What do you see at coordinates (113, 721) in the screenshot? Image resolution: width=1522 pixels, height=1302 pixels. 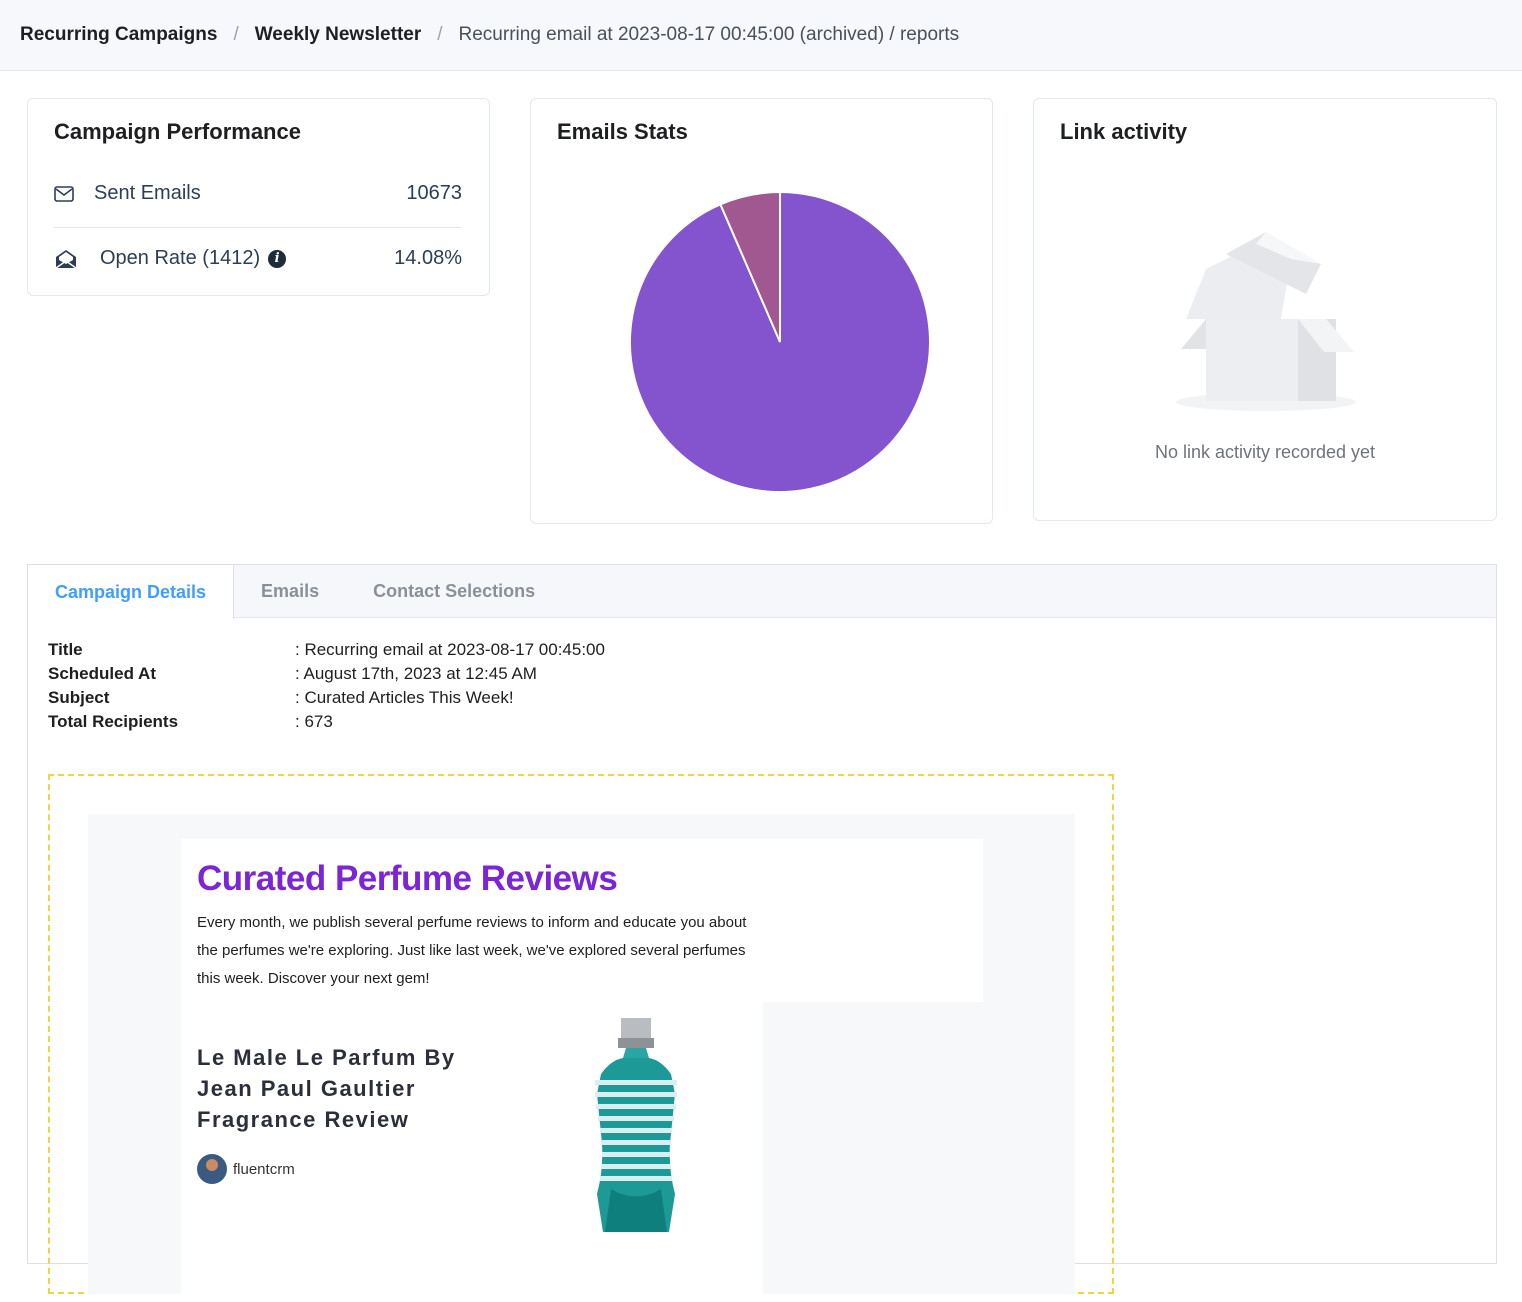 I see `info-key-recipients: Total Recipients` at bounding box center [113, 721].